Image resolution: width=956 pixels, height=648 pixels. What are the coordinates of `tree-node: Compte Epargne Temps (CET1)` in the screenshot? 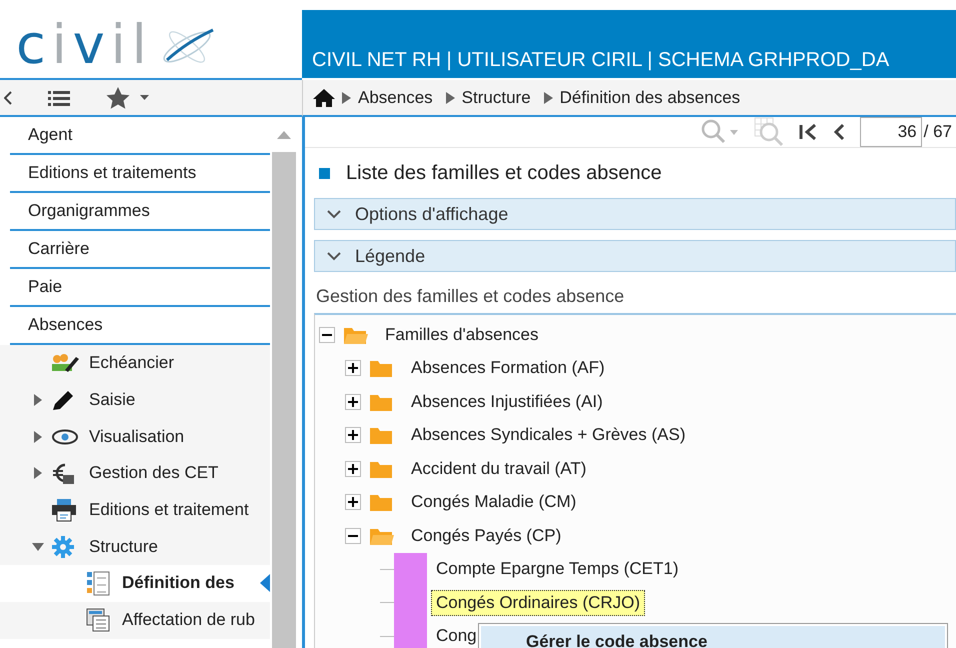 It's located at (557, 569).